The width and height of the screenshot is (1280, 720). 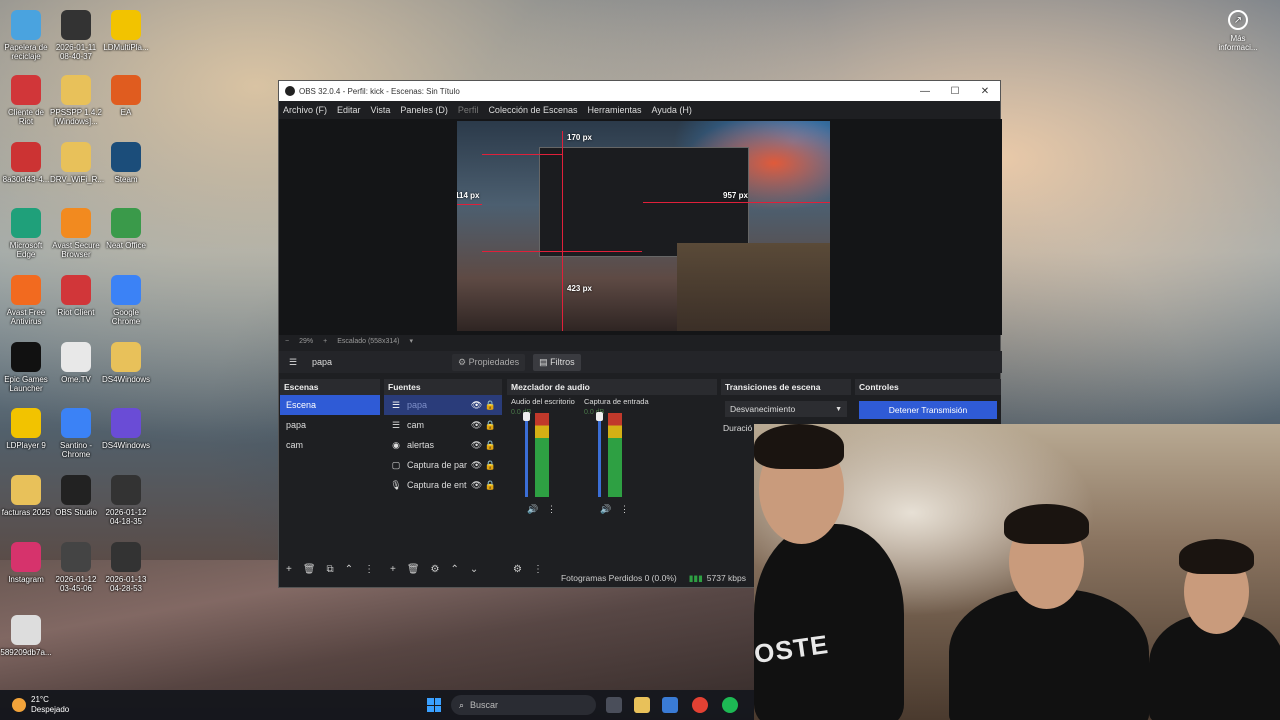 What do you see at coordinates (76, 296) in the screenshot?
I see `desktop-icon: Riot Client` at bounding box center [76, 296].